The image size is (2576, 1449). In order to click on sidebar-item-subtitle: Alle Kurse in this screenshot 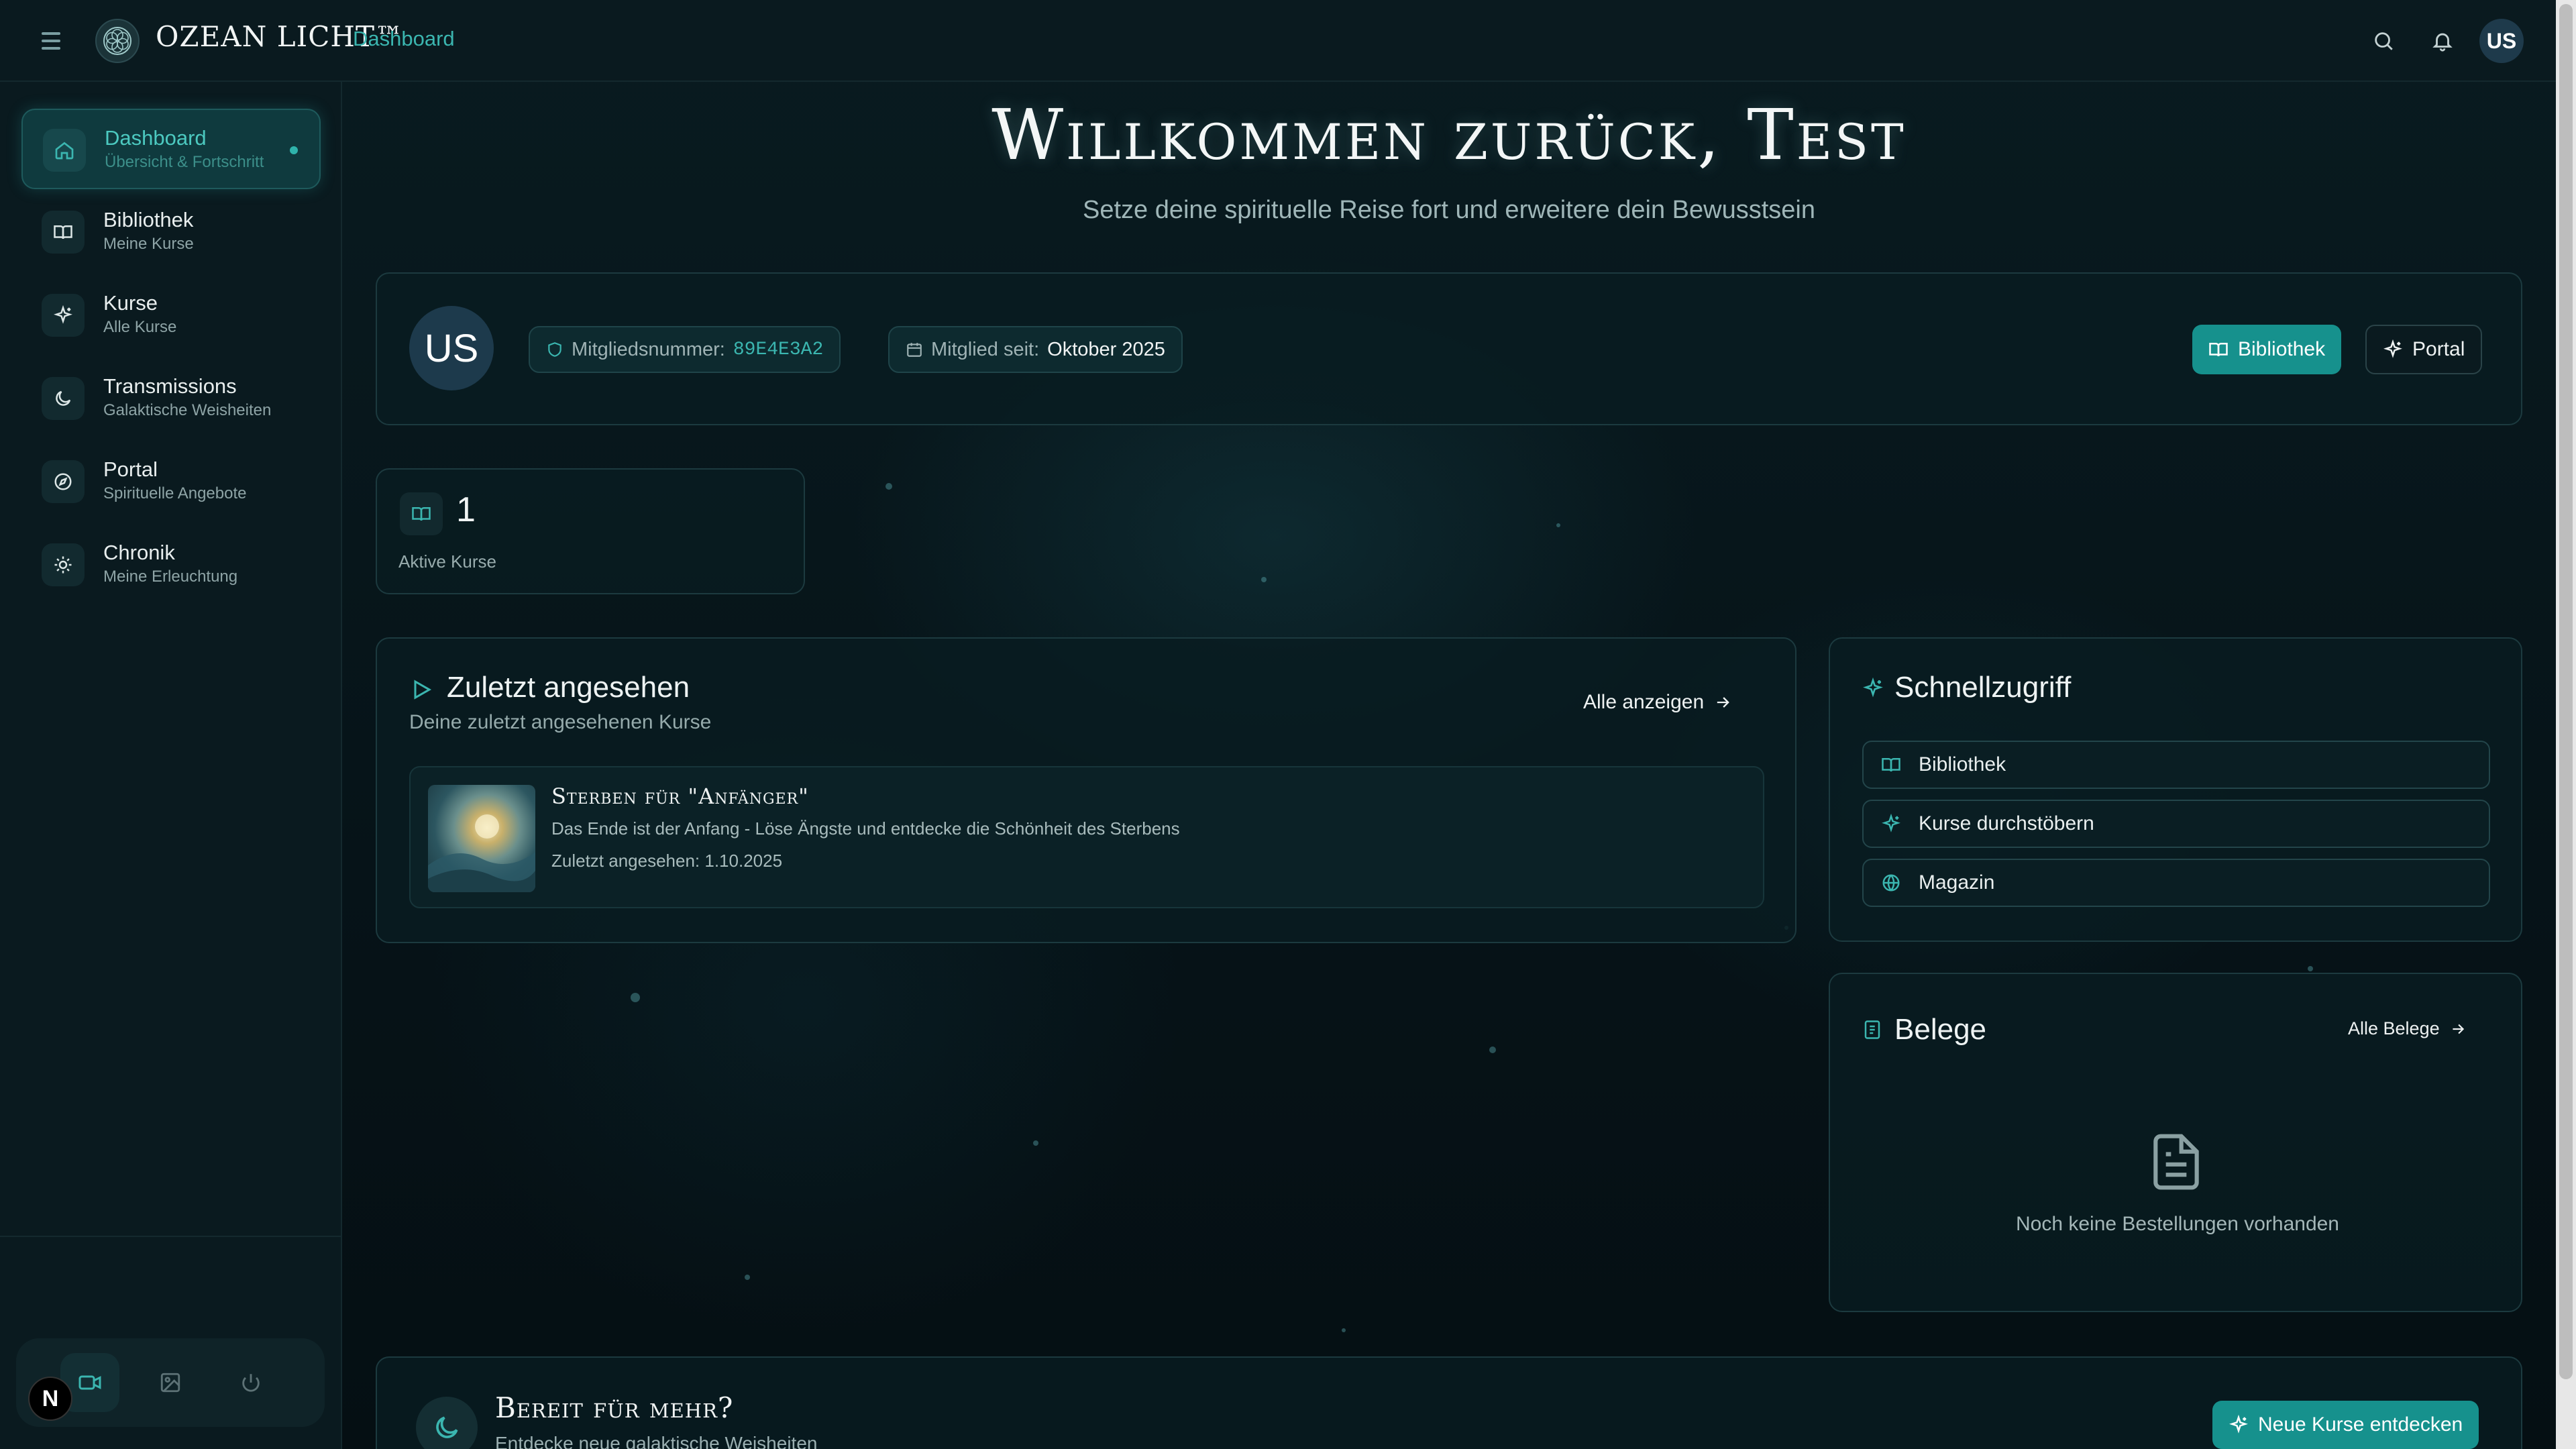, I will do `click(140, 327)`.